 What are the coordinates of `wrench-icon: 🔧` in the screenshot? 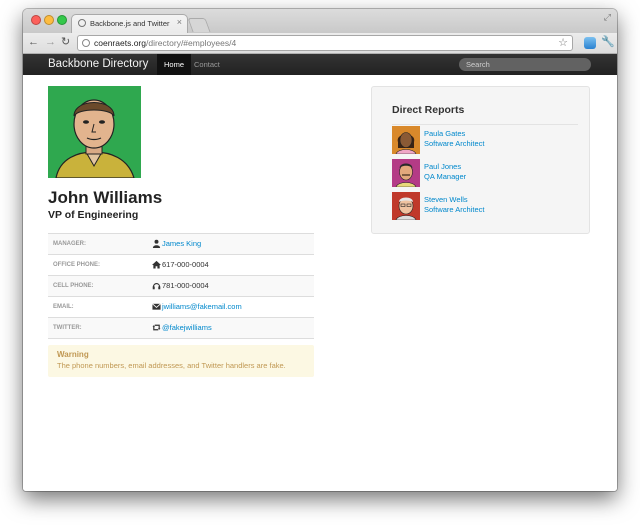 It's located at (608, 41).